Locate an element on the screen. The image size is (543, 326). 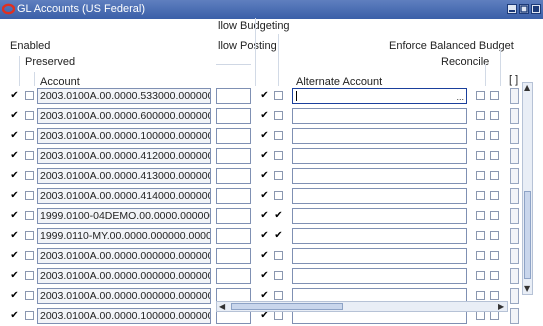
account-field: 2003.0100A.00.0000.600000.0000000000 is located at coordinates (124, 116).